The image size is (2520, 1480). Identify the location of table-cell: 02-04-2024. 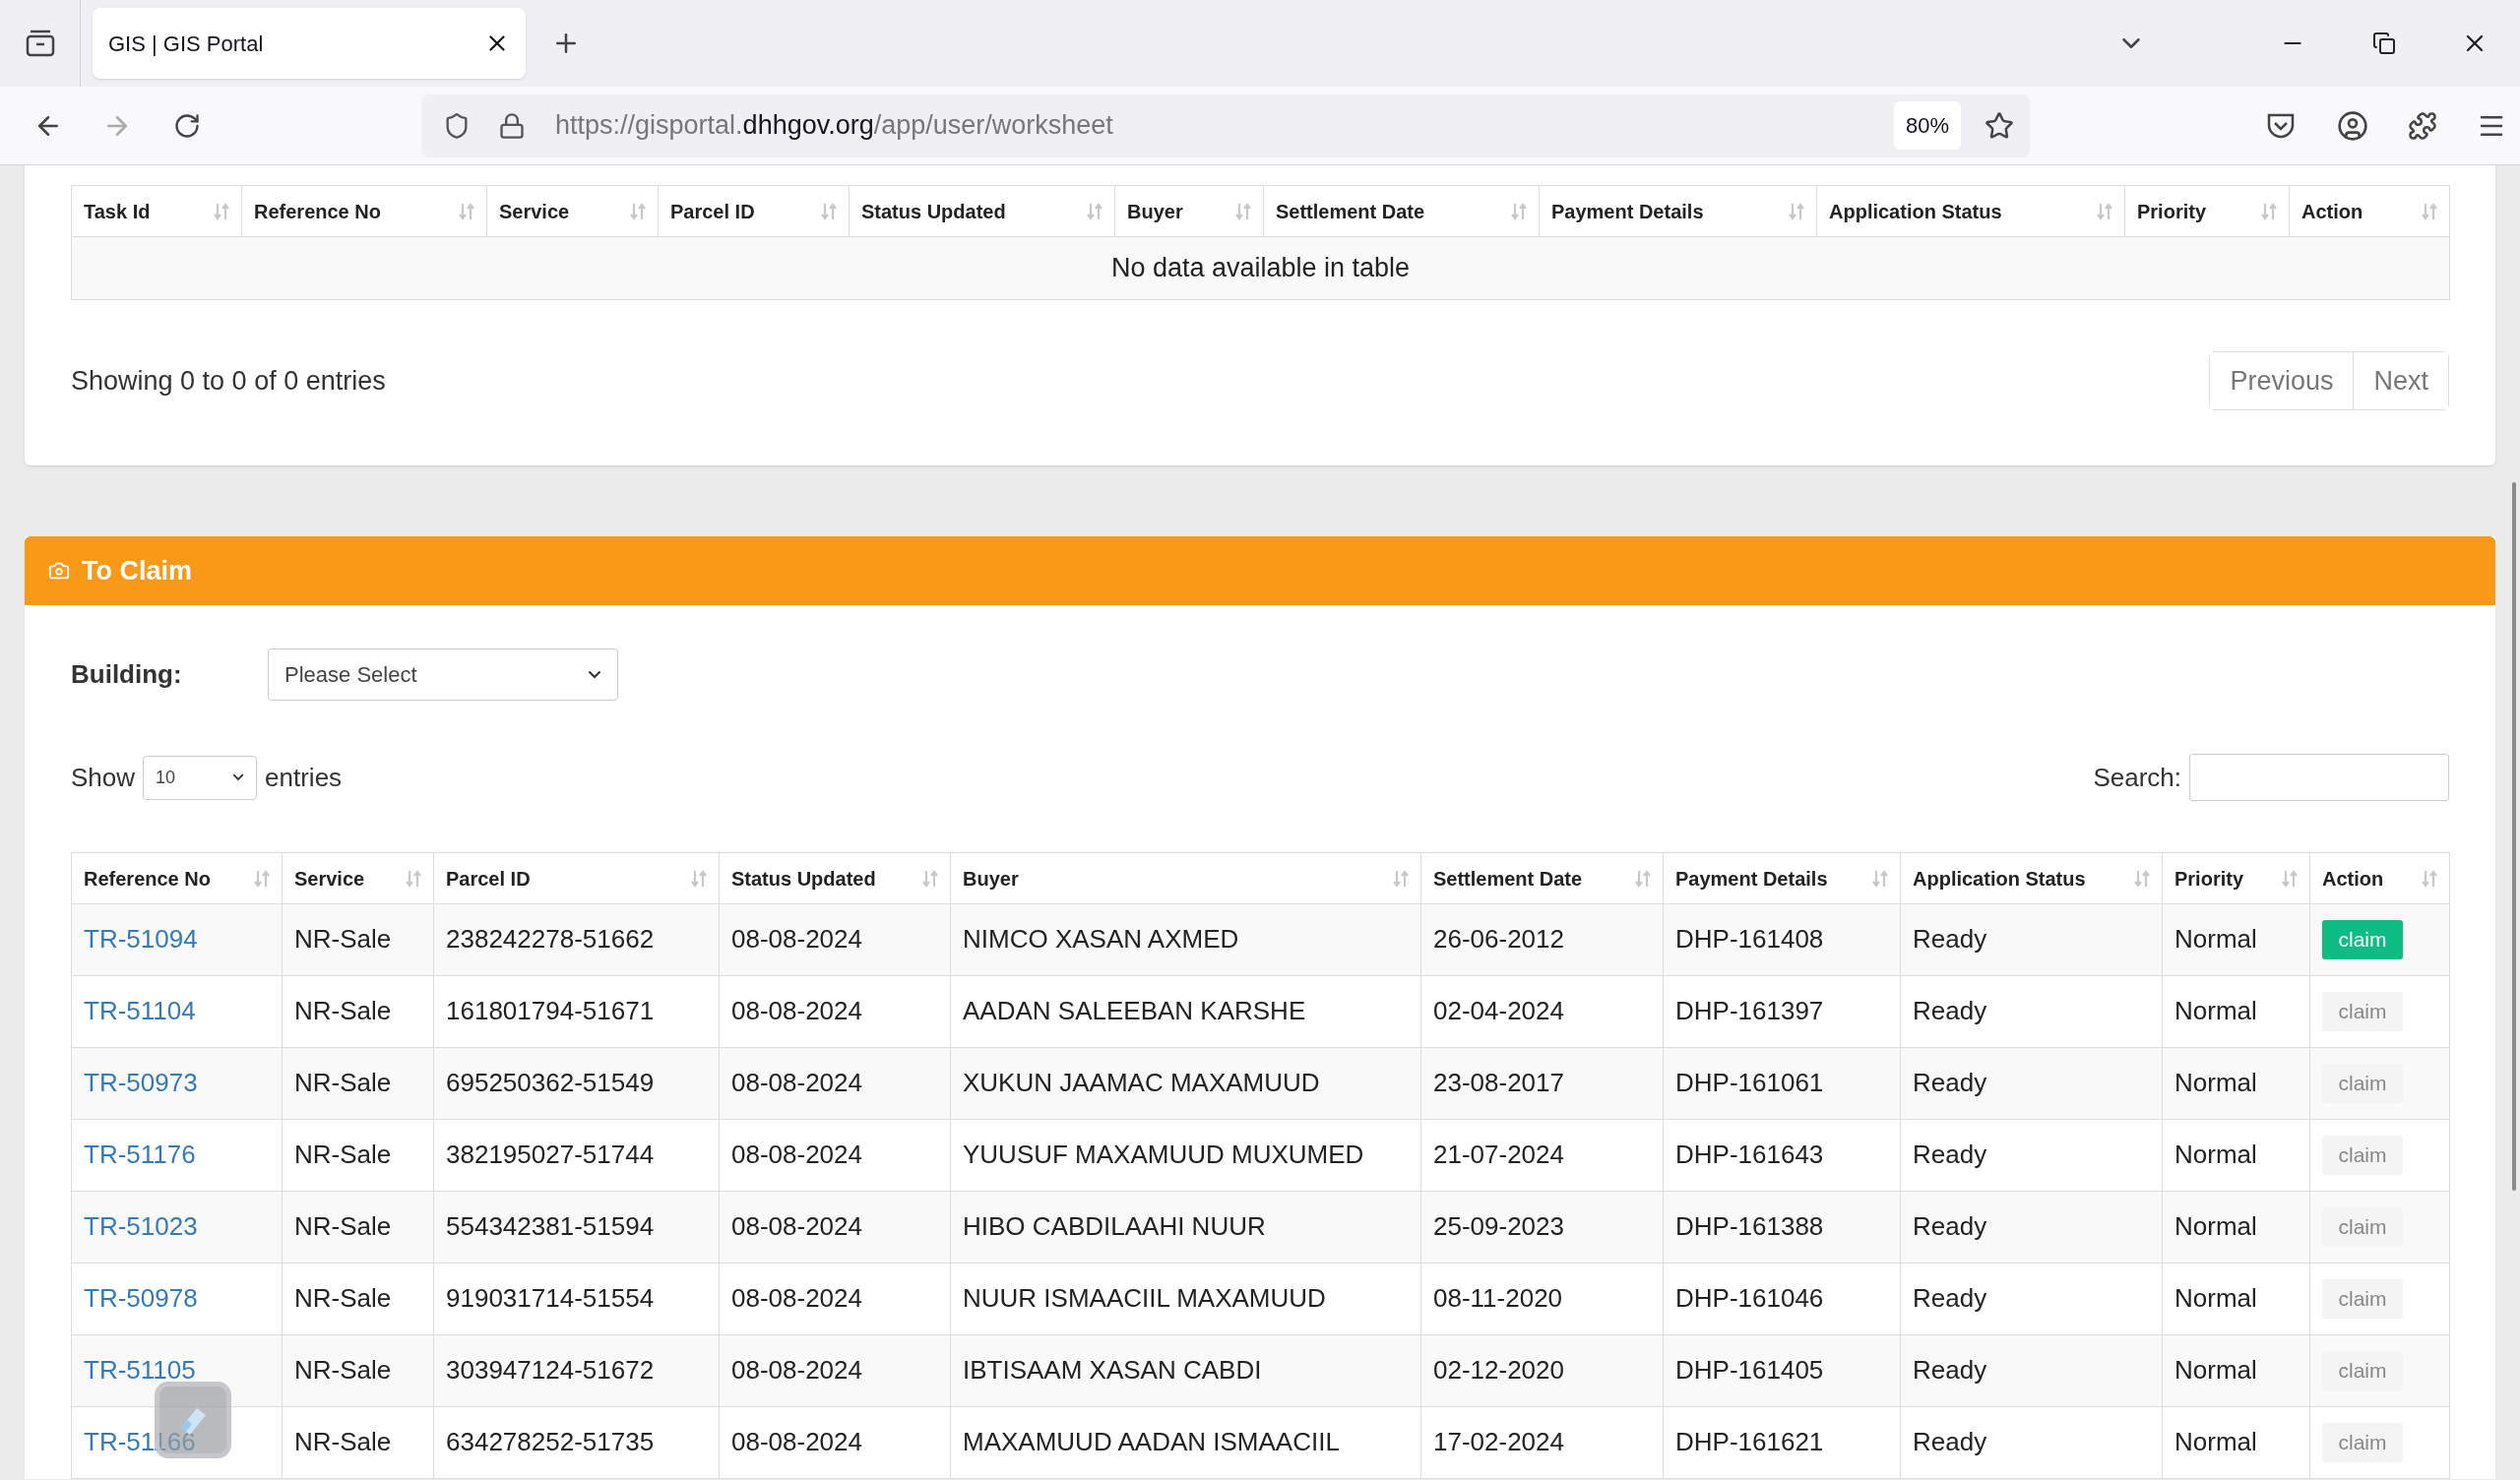
(1498, 1011).